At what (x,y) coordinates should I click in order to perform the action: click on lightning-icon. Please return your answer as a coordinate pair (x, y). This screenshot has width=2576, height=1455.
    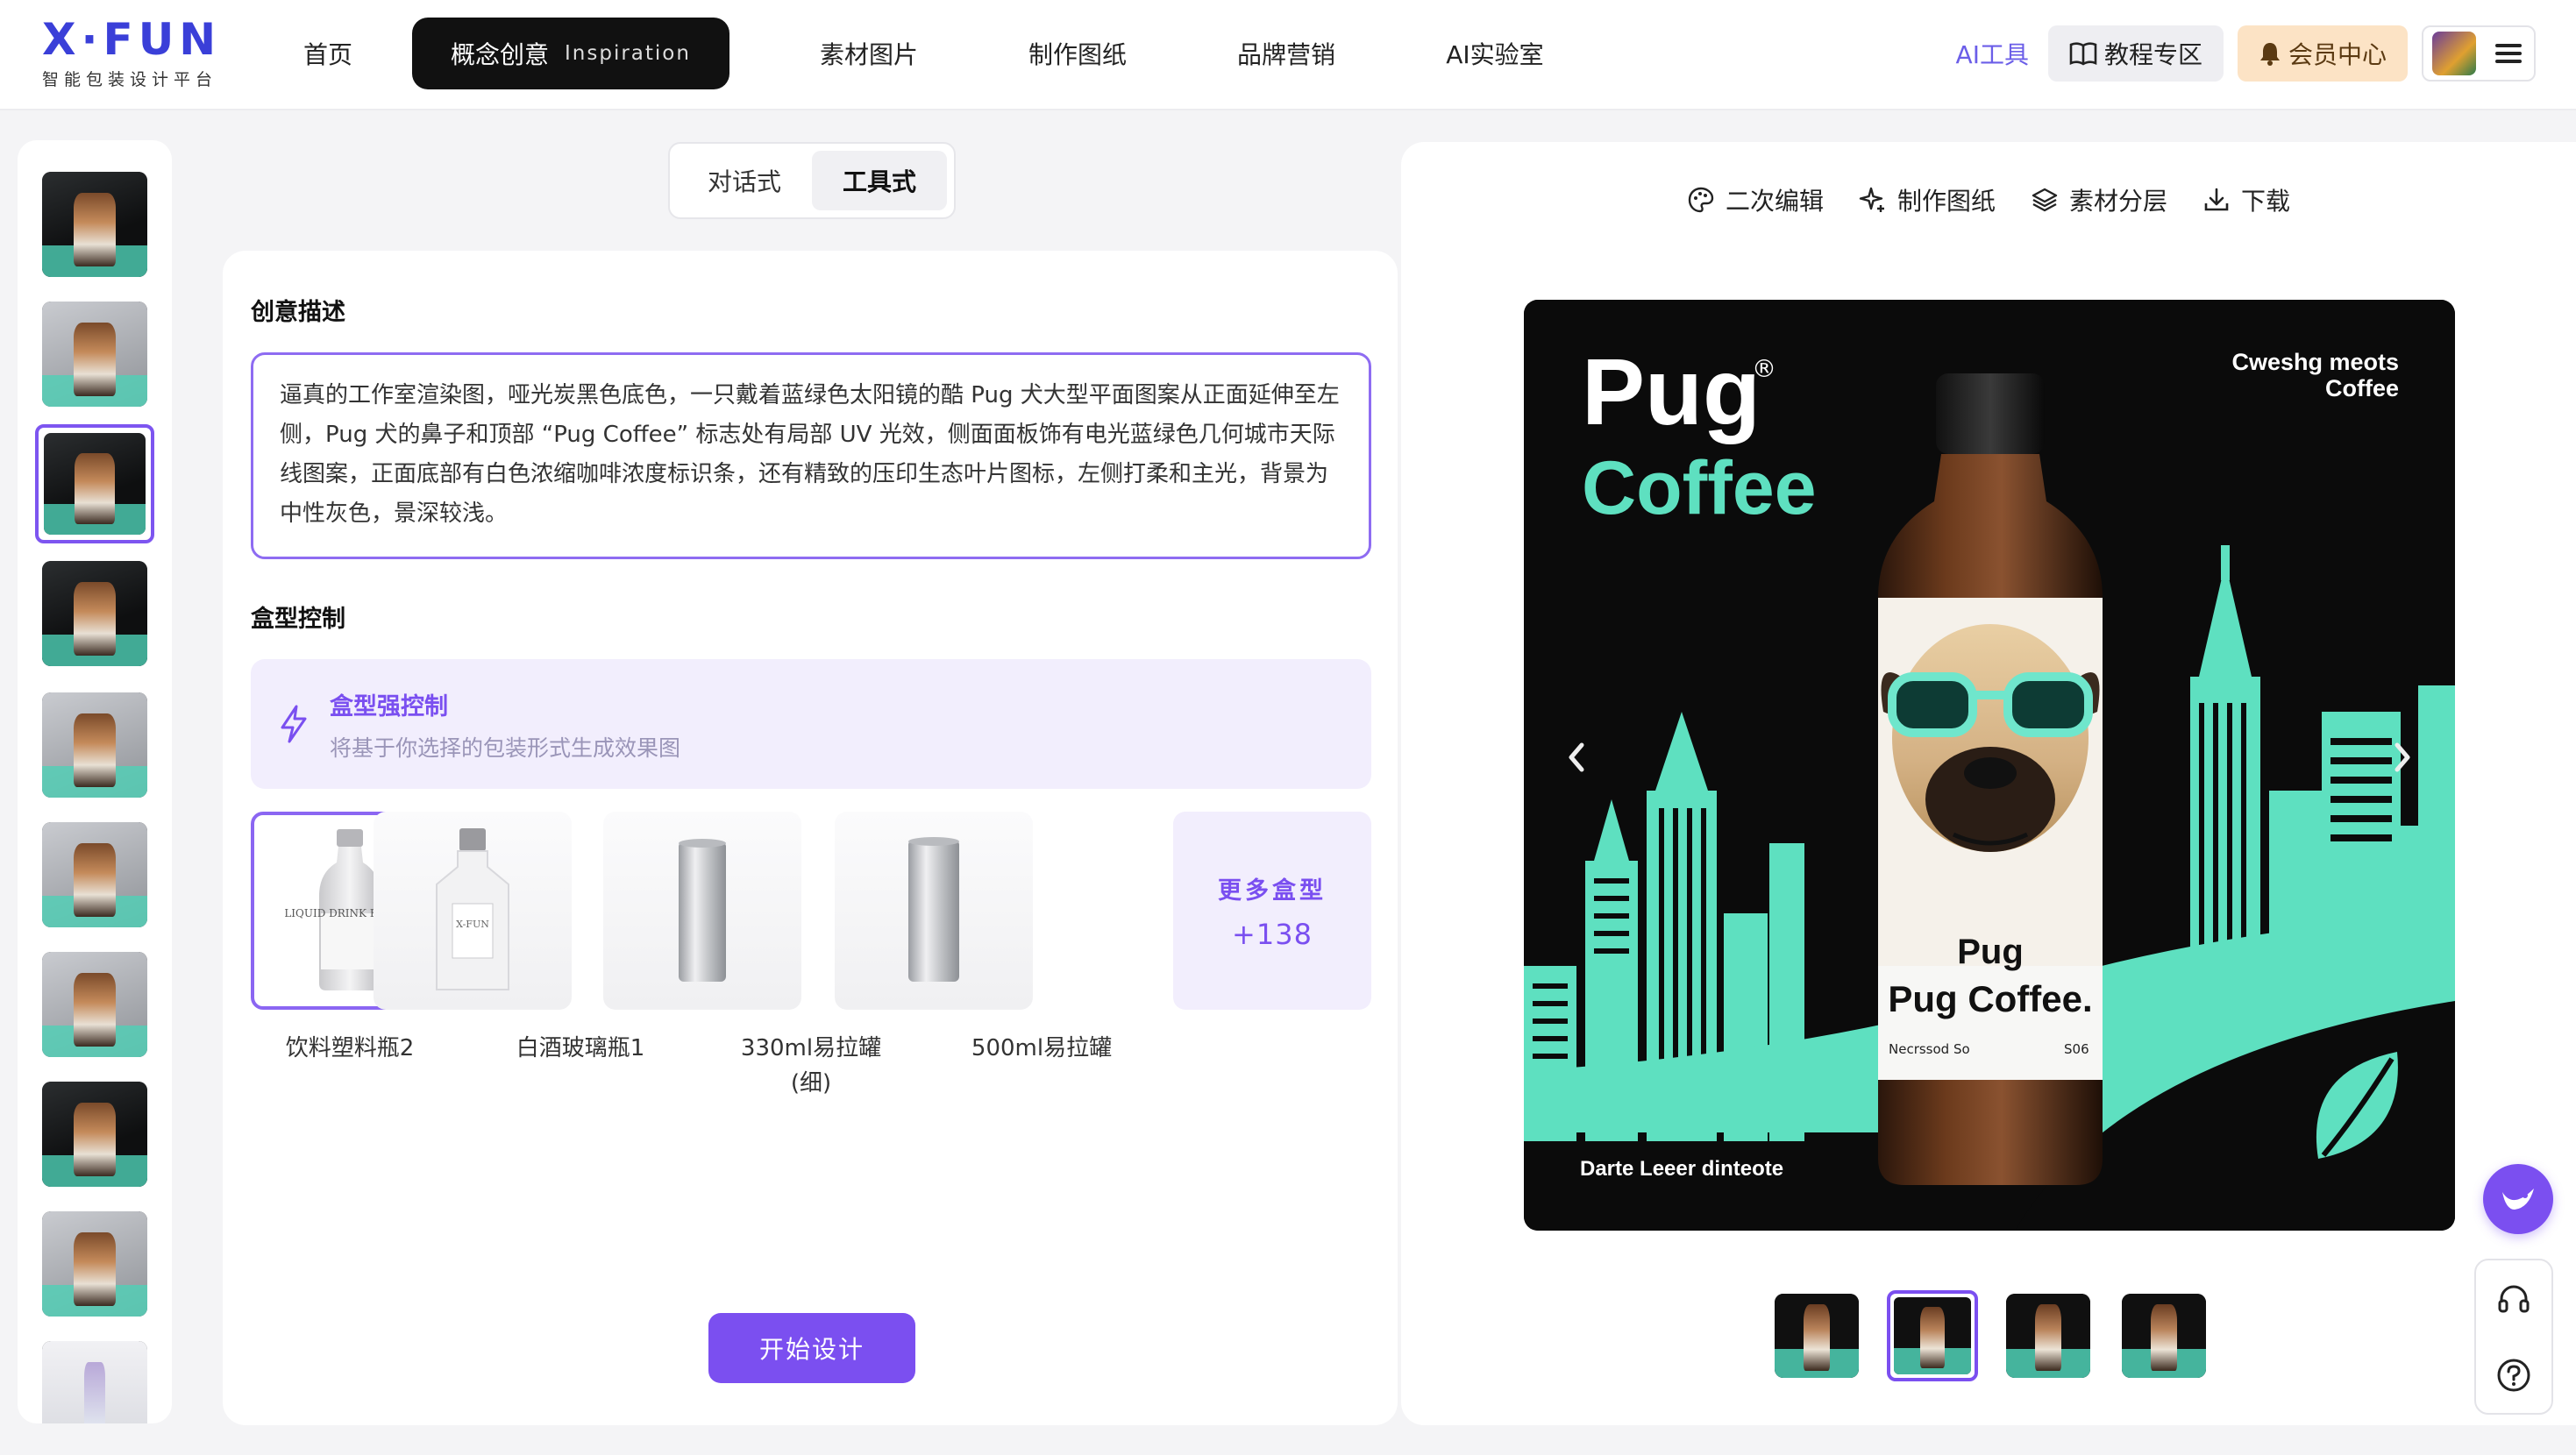
    Looking at the image, I should click on (294, 724).